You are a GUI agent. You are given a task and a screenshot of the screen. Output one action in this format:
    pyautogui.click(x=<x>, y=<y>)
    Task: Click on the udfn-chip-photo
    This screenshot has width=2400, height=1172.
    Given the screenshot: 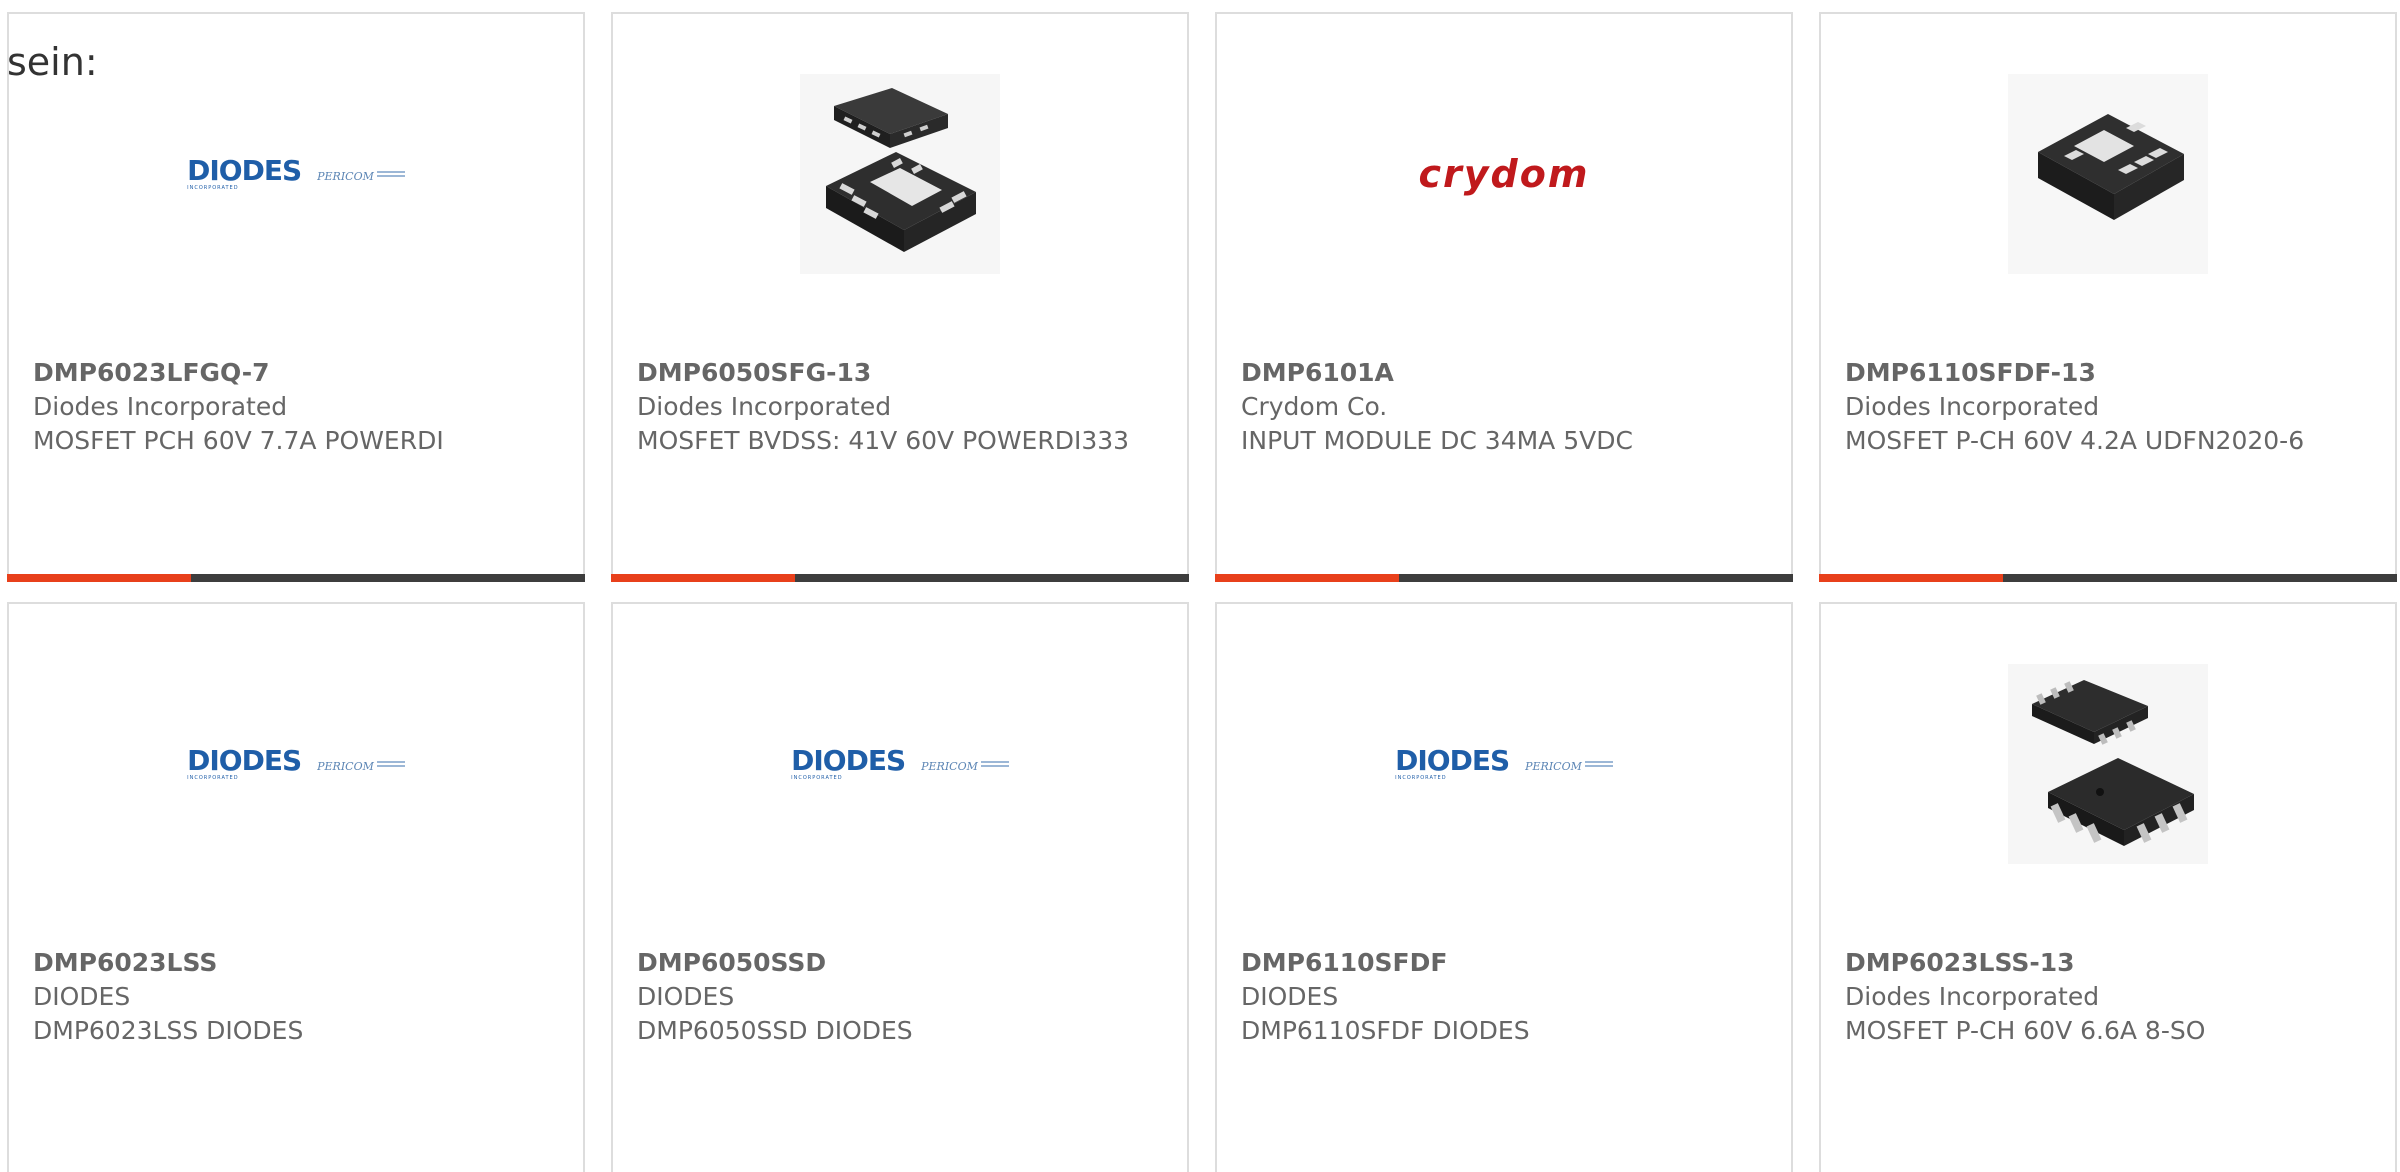 What is the action you would take?
    pyautogui.click(x=2108, y=174)
    